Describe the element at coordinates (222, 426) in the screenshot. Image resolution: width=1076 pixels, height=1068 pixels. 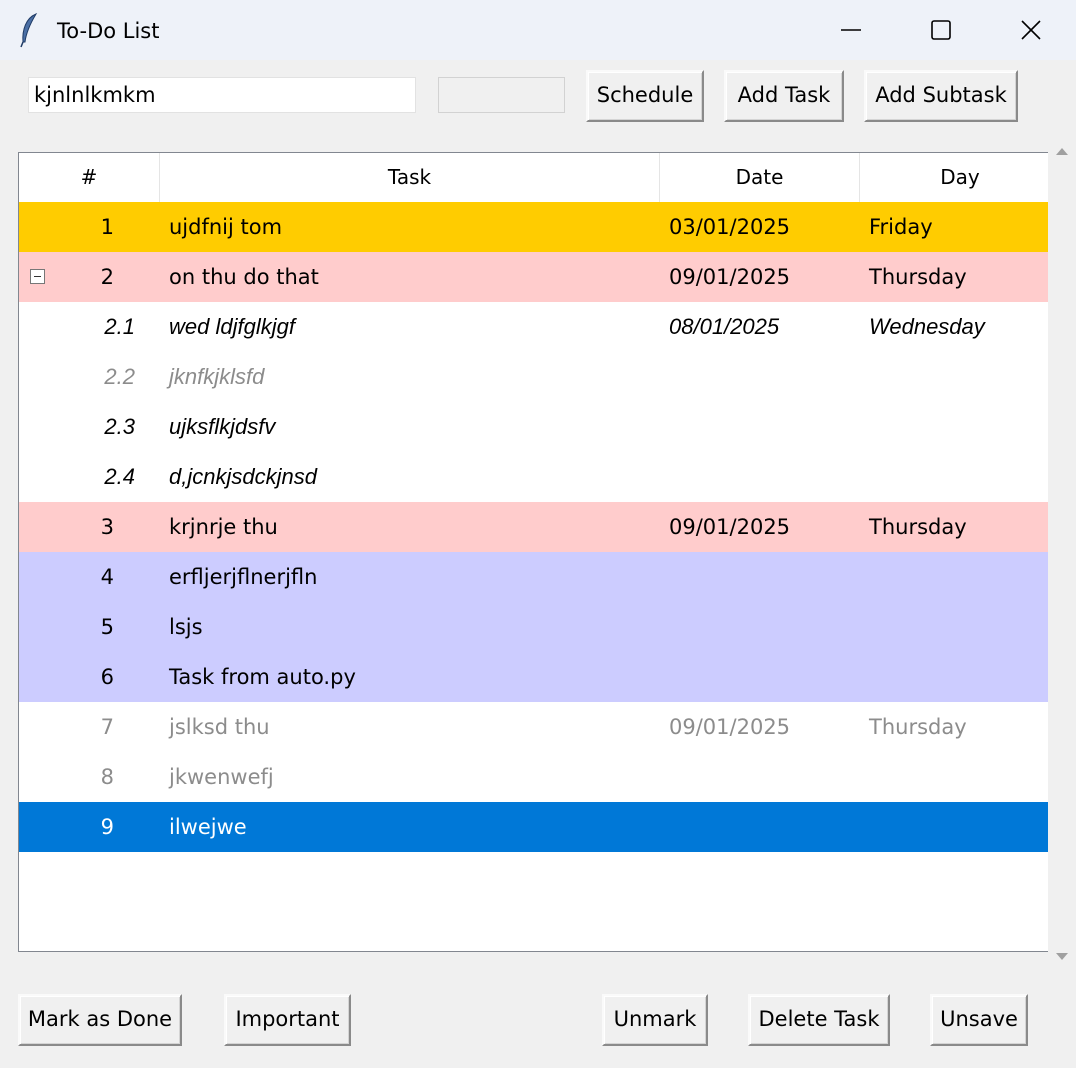
I see `task-name: ujksflkjdsfv` at that location.